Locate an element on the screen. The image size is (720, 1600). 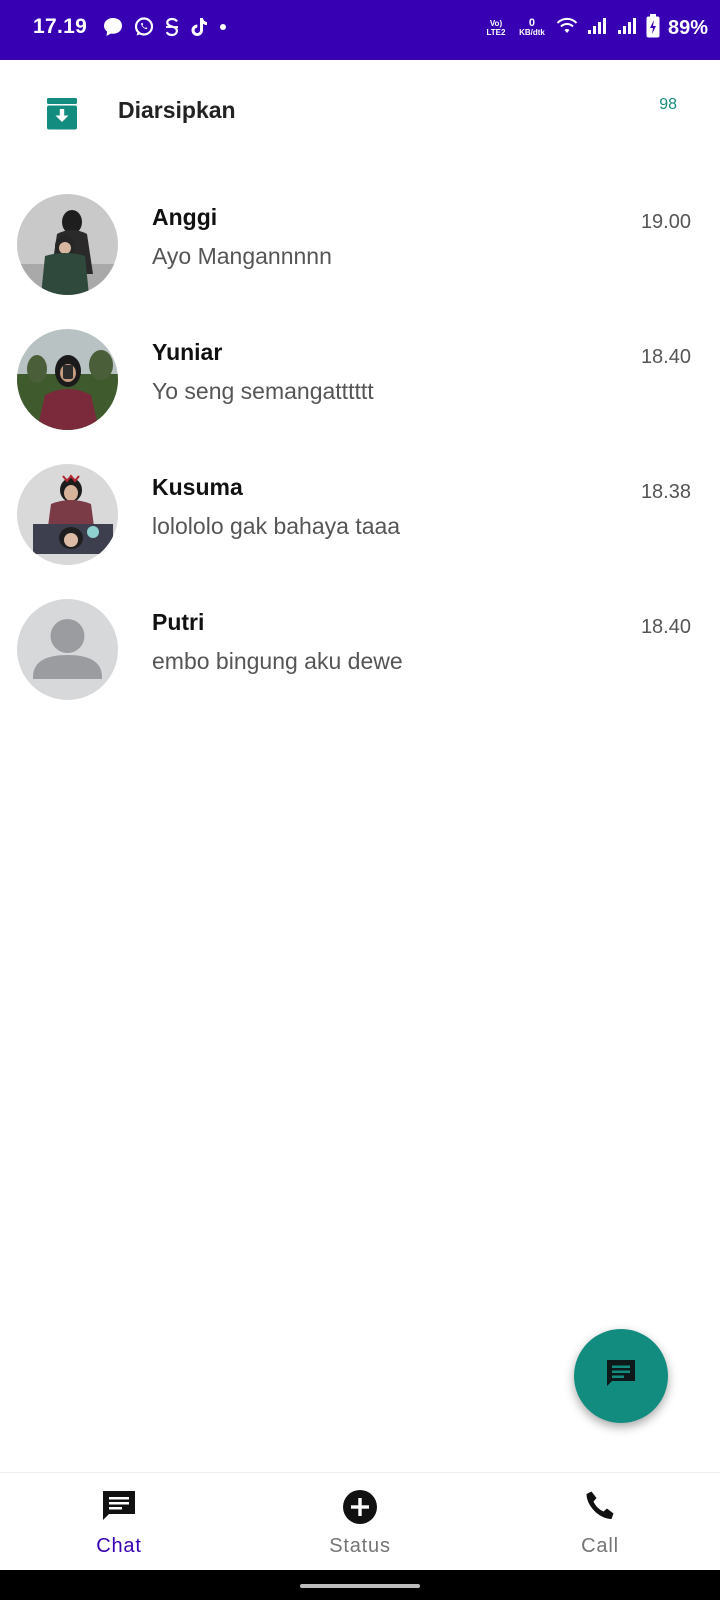
chat-time: 19.00 is located at coordinates (665, 222).